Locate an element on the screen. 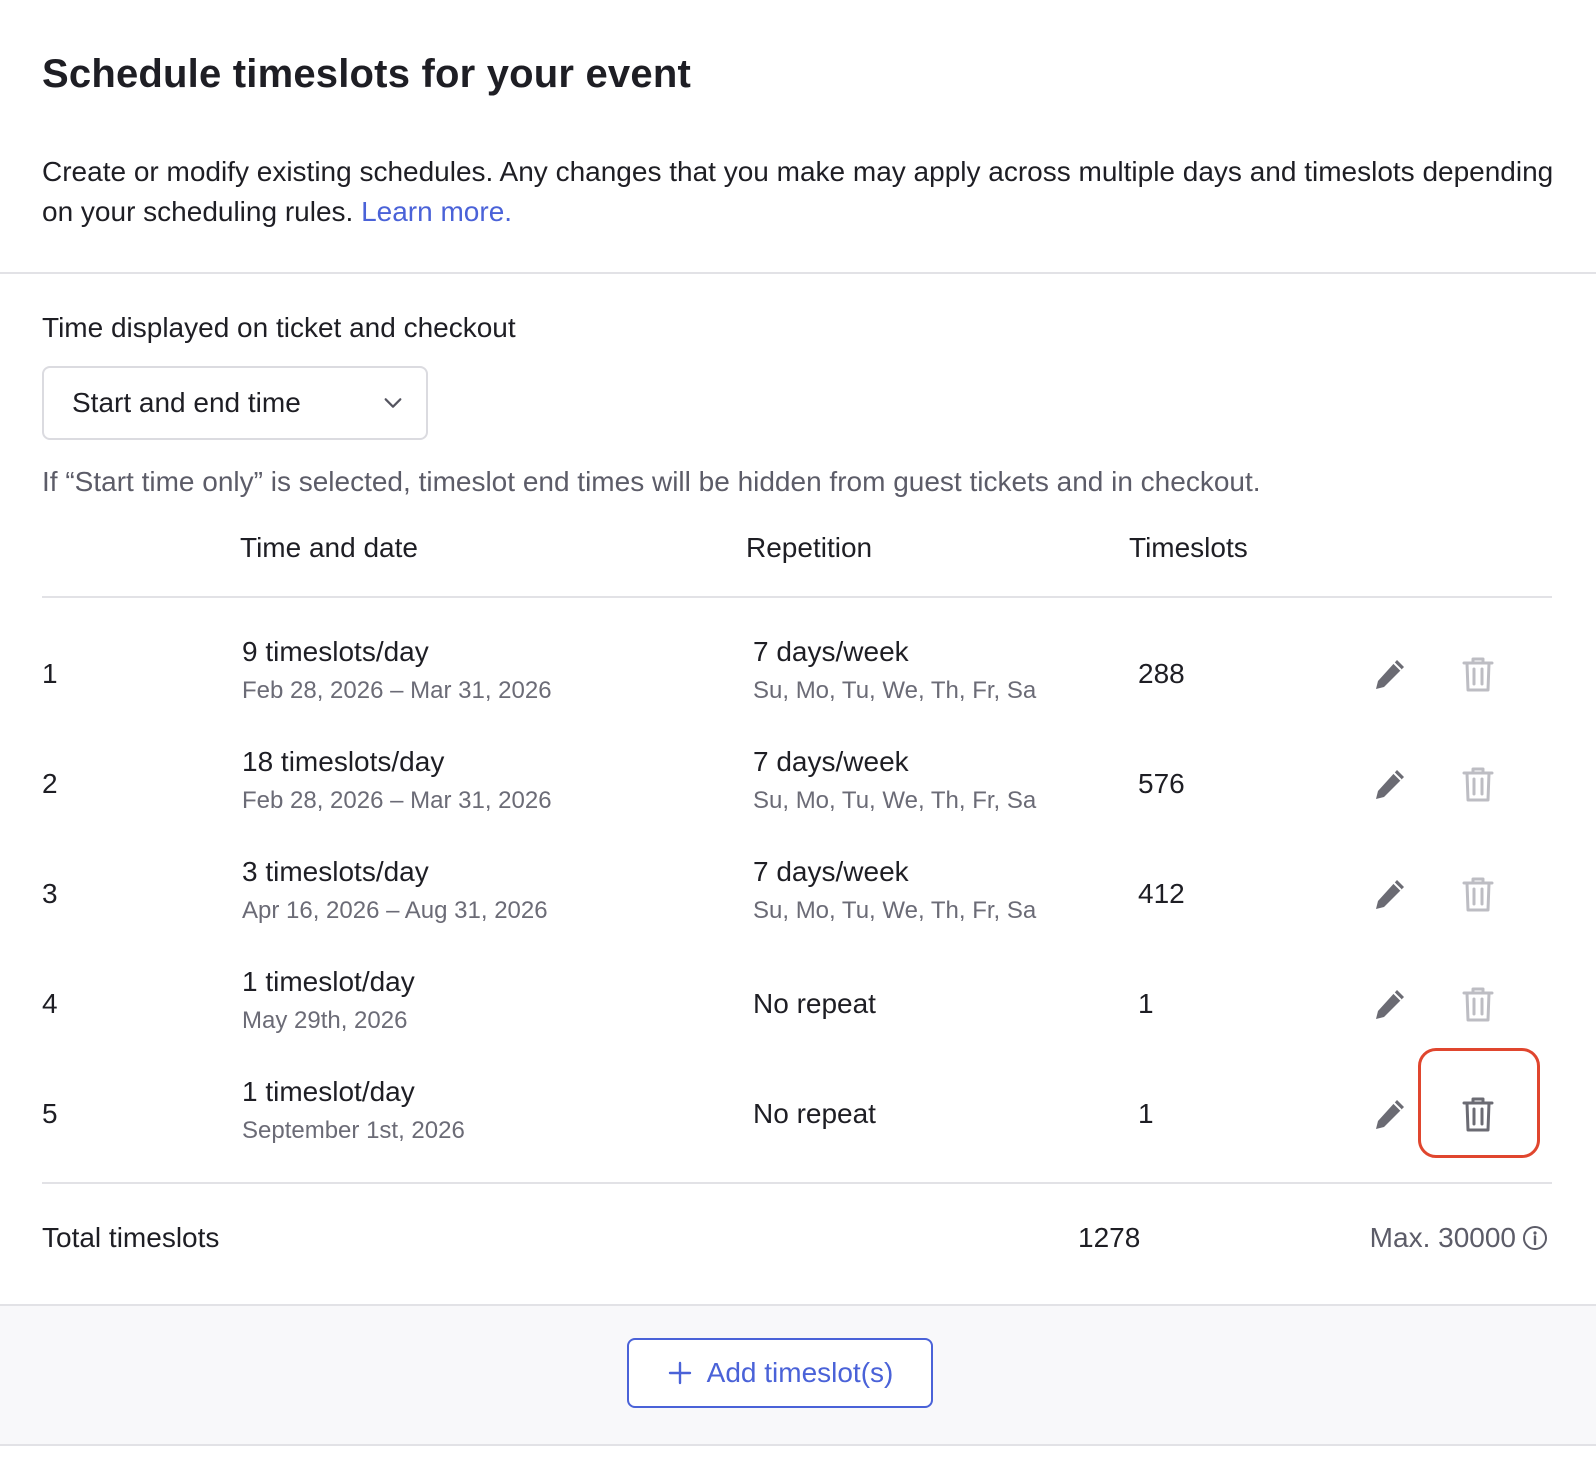 The image size is (1596, 1482). row-index: 2 is located at coordinates (50, 783).